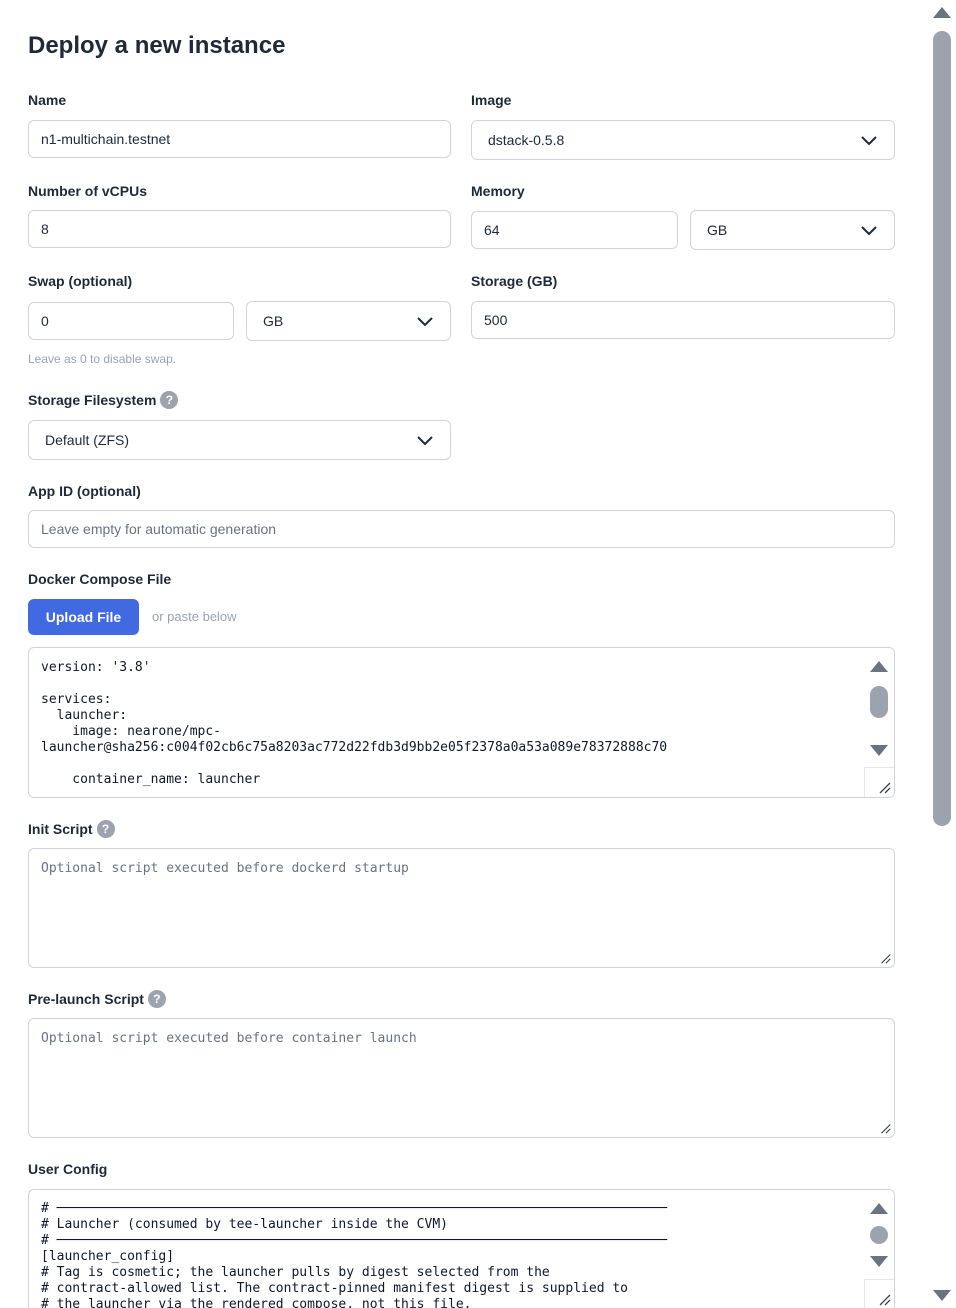  What do you see at coordinates (574, 230) in the screenshot?
I see `memory-input: 64` at bounding box center [574, 230].